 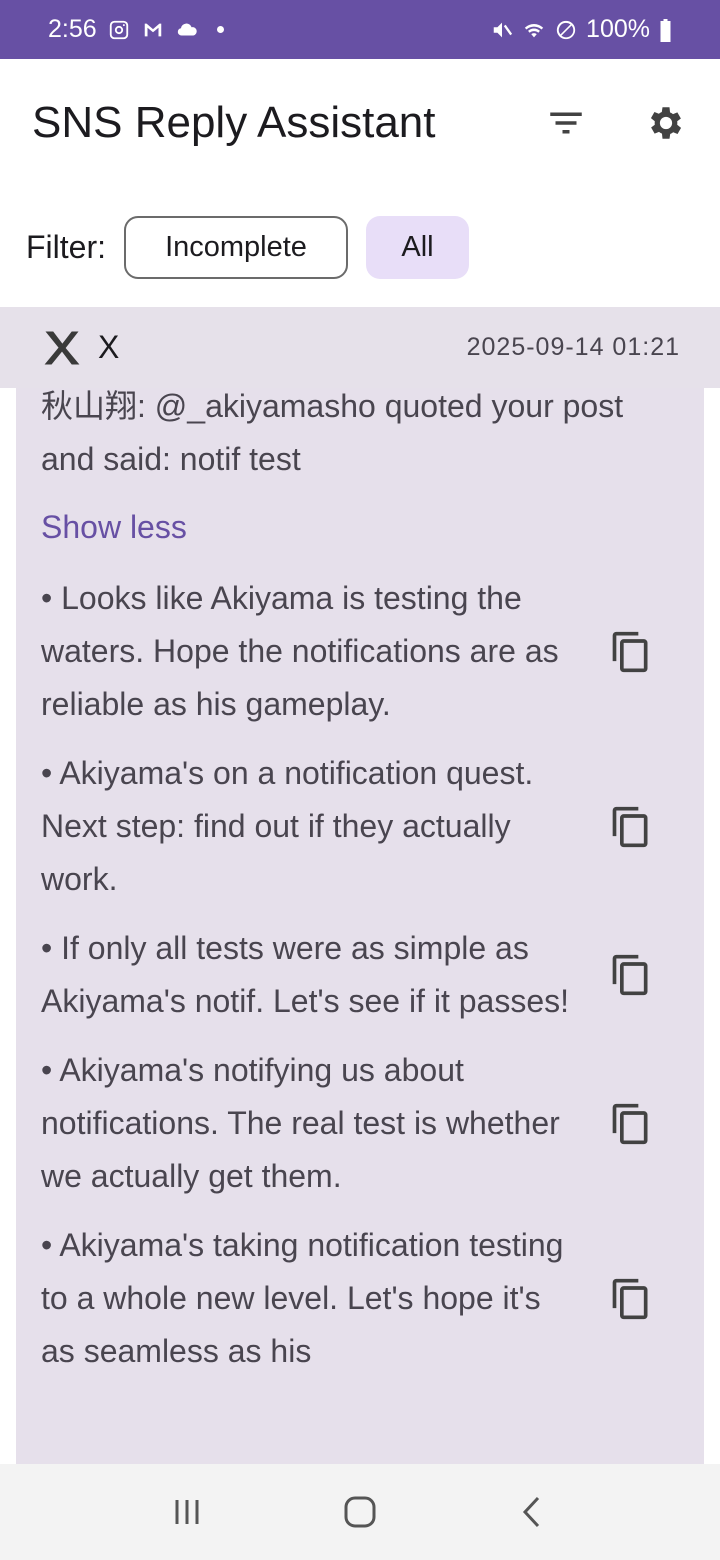 What do you see at coordinates (581, 29) in the screenshot?
I see `status-right: 100%` at bounding box center [581, 29].